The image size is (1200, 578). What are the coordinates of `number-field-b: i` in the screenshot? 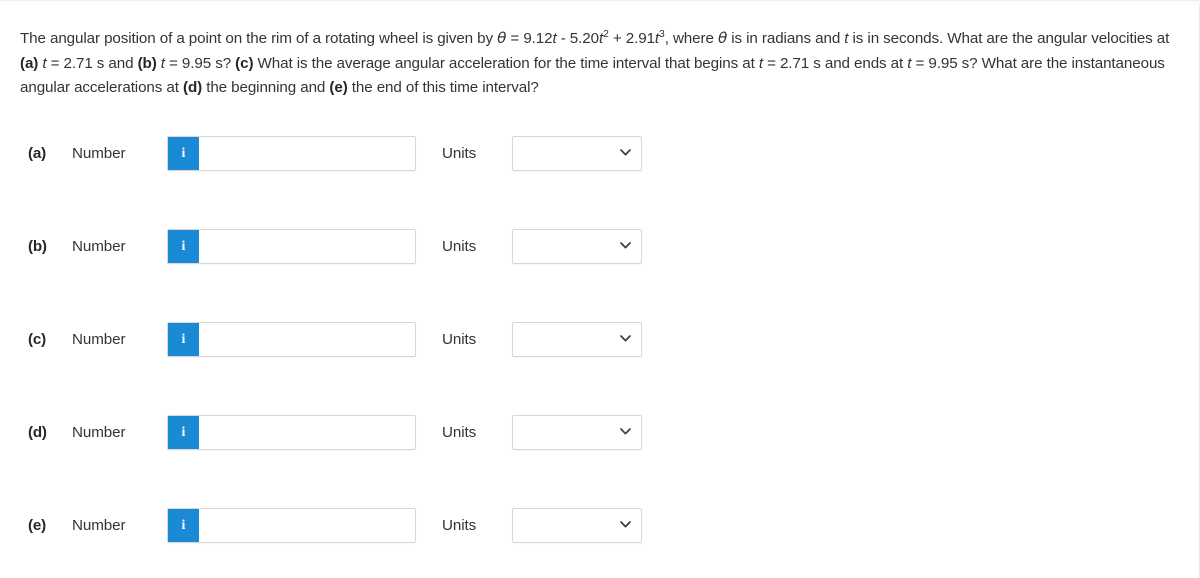 It's located at (291, 246).